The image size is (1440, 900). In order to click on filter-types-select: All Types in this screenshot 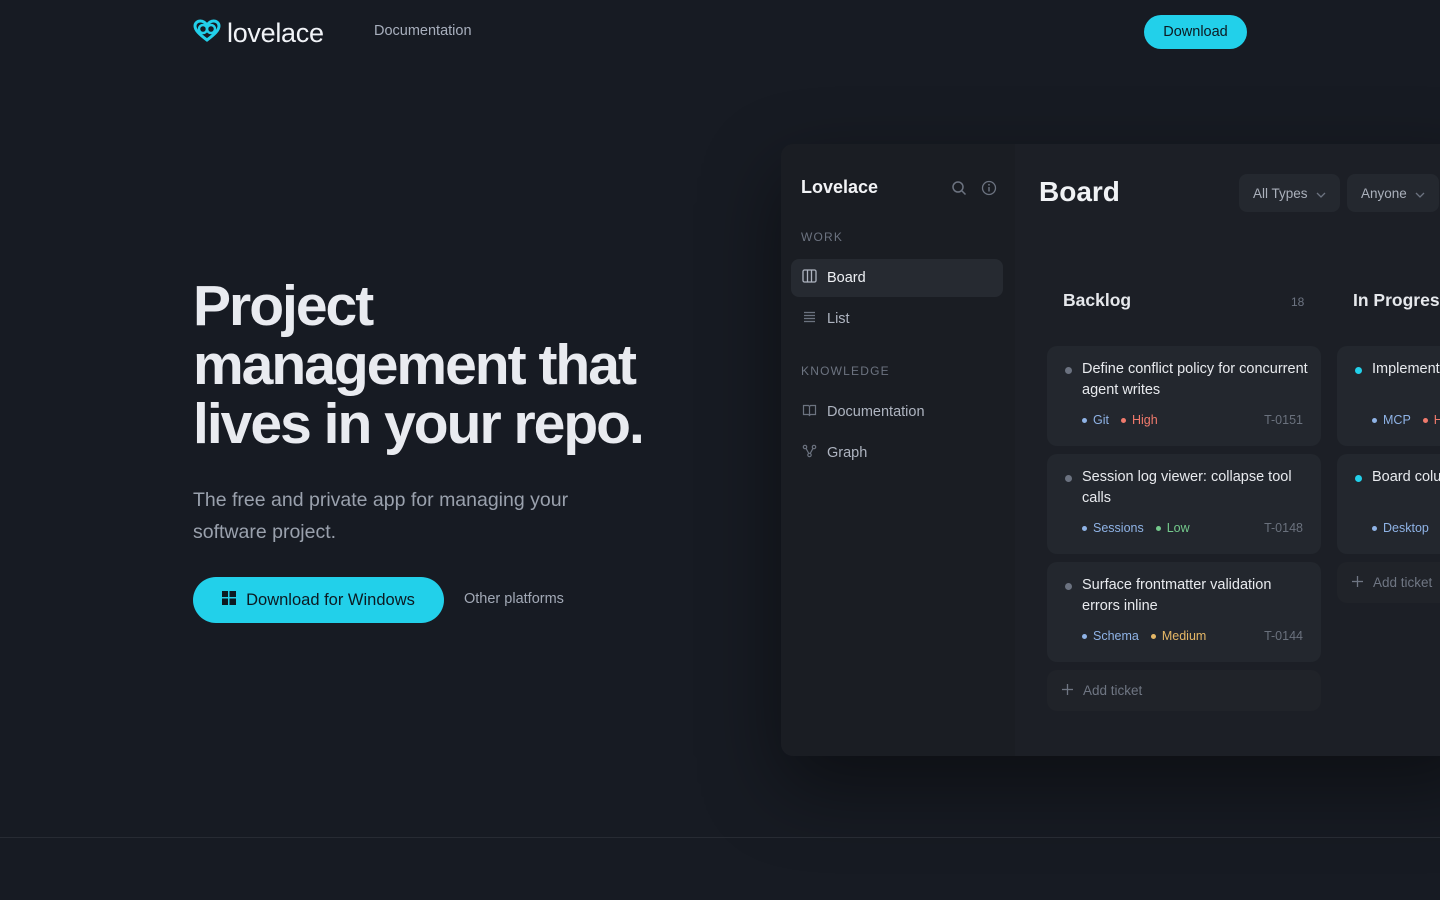, I will do `click(1289, 193)`.